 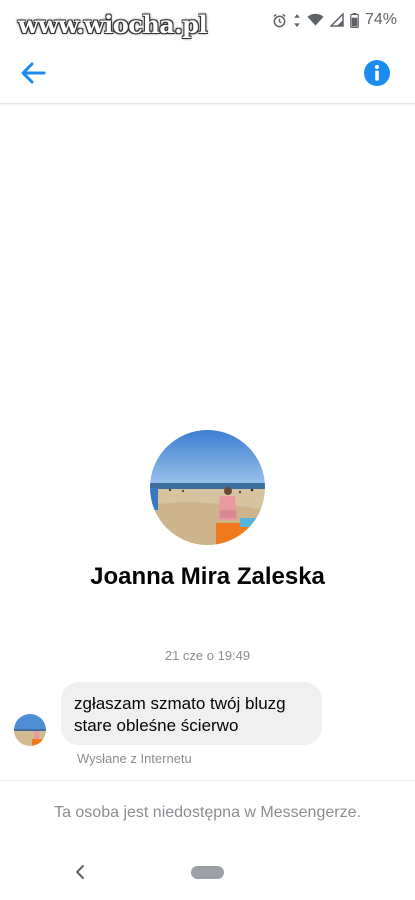 I want to click on status-icons: 74%, so click(x=334, y=20).